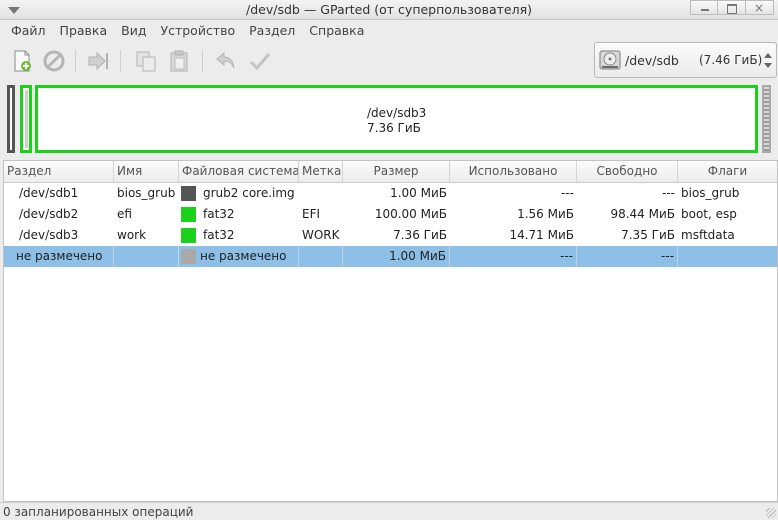 This screenshot has width=778, height=520. Describe the element at coordinates (49, 214) in the screenshot. I see `cell-partition: /dev/sdb2` at that location.